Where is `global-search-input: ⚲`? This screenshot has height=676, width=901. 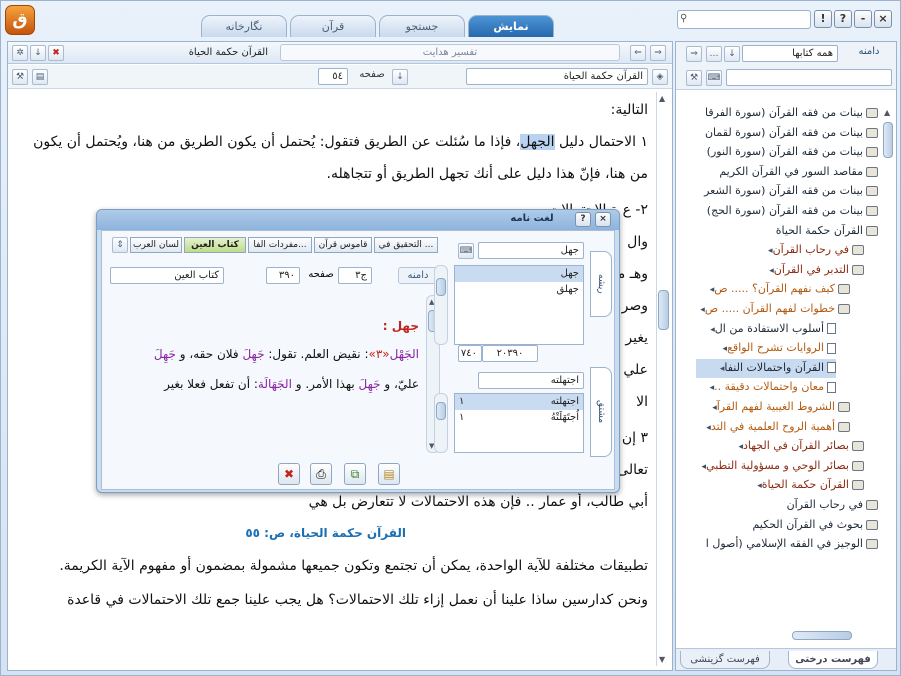 global-search-input: ⚲ is located at coordinates (744, 19).